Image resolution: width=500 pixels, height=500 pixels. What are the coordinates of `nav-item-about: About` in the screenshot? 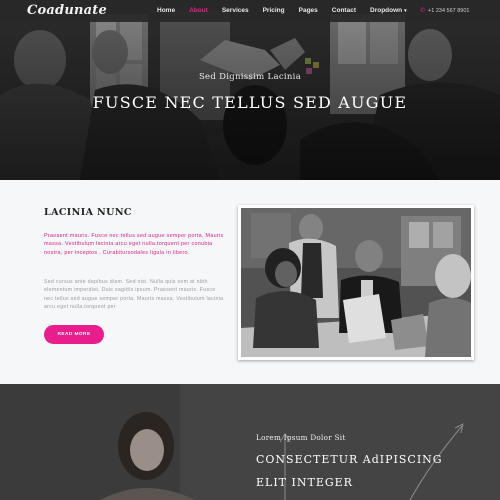 It's located at (198, 10).